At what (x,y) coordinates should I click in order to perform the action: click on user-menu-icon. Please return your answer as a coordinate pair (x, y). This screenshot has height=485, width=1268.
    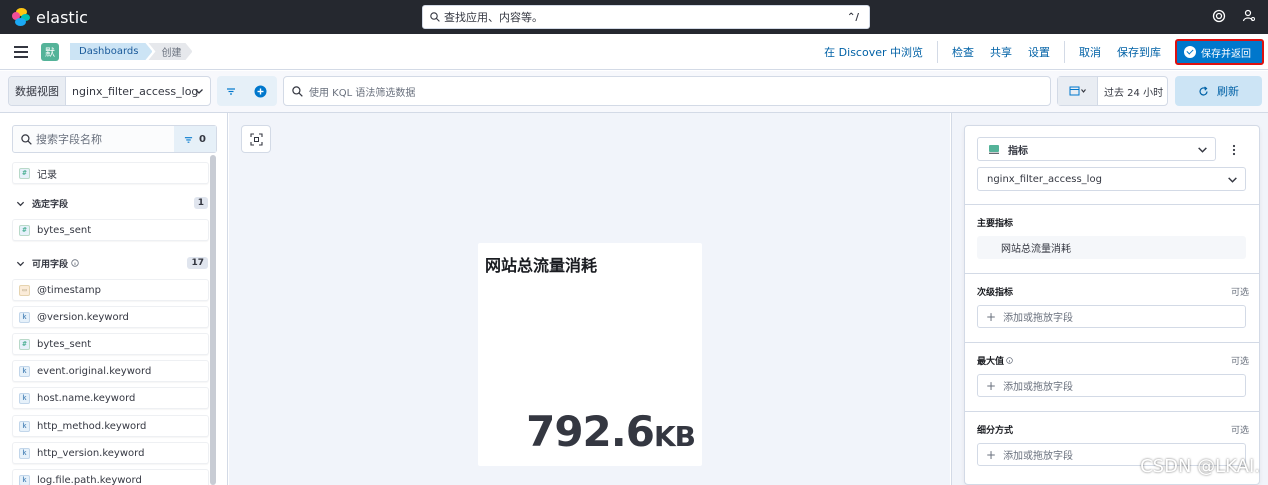
    Looking at the image, I should click on (1249, 16).